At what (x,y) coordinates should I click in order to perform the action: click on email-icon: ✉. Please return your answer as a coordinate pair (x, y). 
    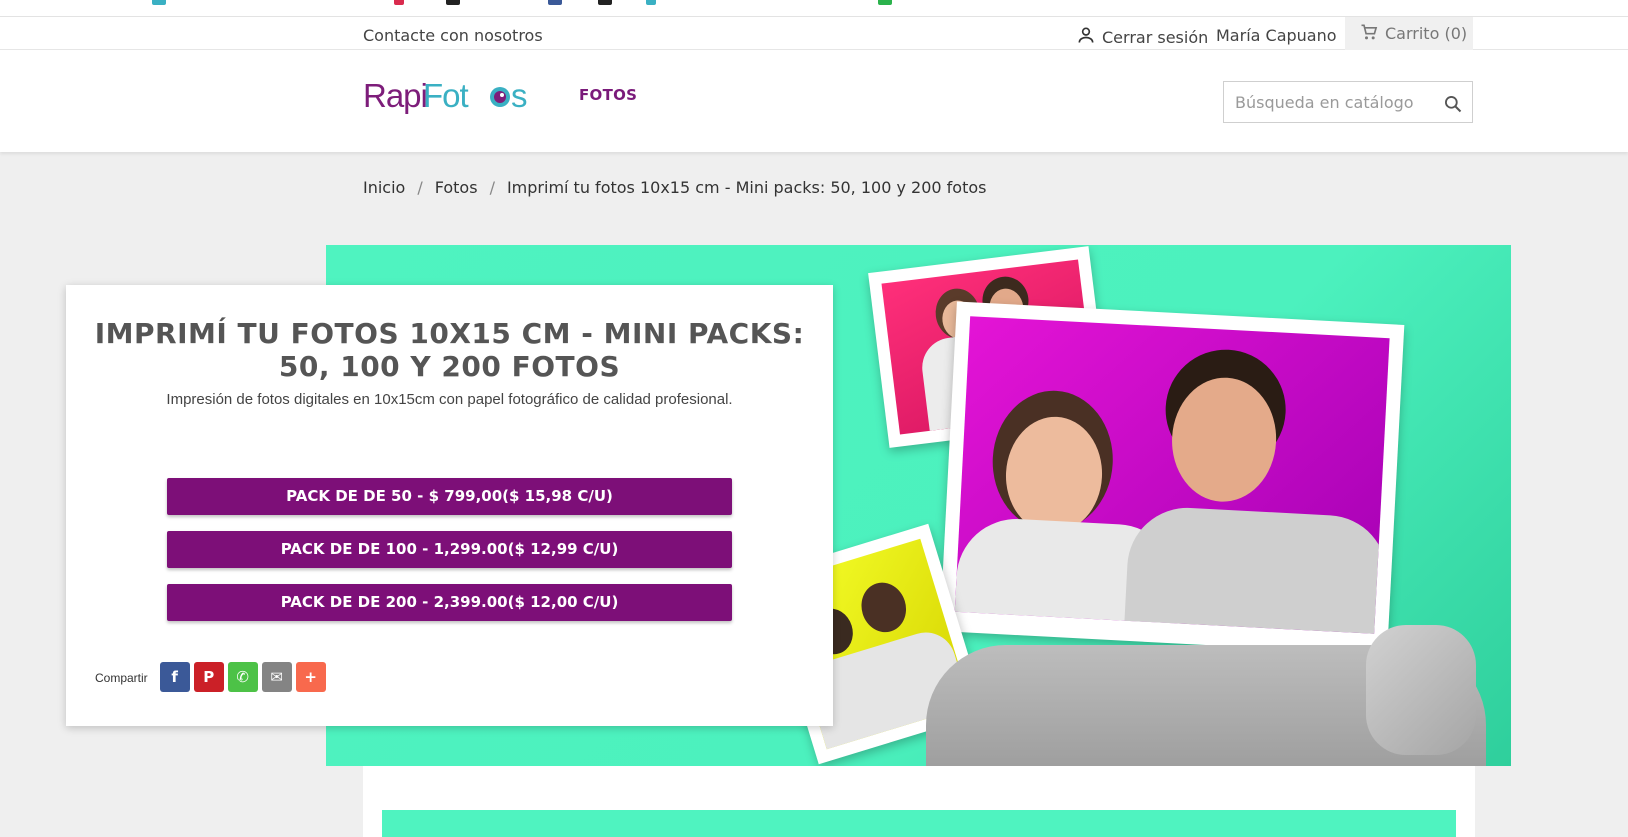
    Looking at the image, I should click on (276, 677).